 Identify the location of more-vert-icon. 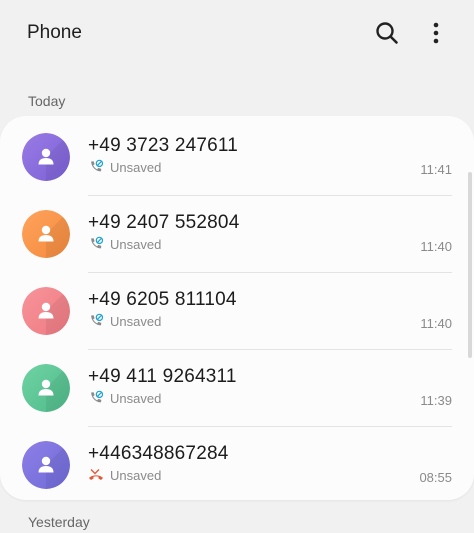
(436, 33).